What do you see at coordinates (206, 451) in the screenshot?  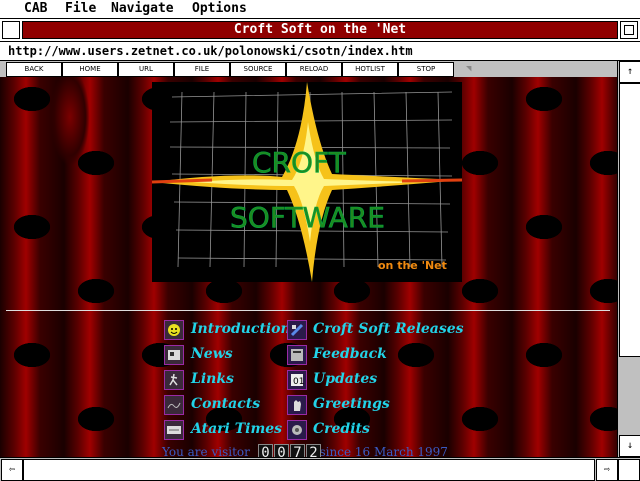 I see `visitor-prefix: You are visitor` at bounding box center [206, 451].